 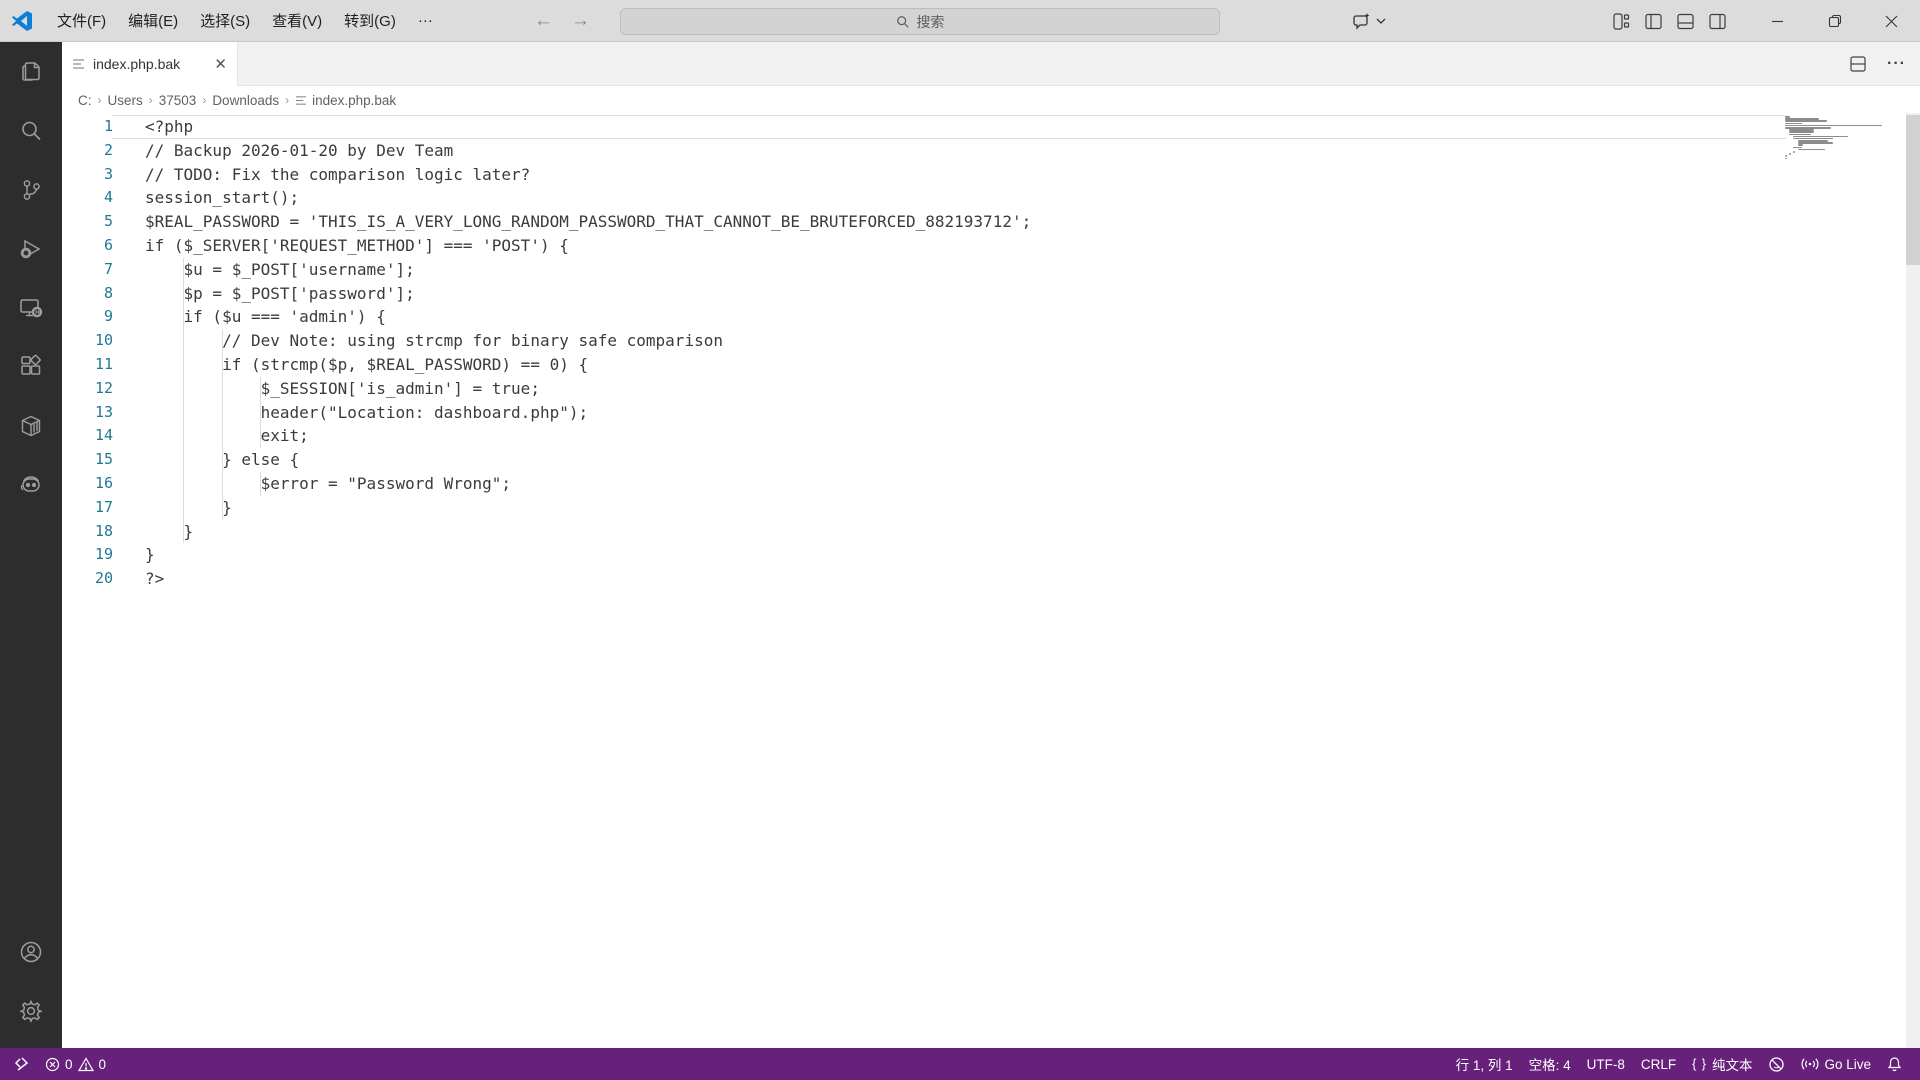 I want to click on menu-item: 编辑(E), so click(x=153, y=21).